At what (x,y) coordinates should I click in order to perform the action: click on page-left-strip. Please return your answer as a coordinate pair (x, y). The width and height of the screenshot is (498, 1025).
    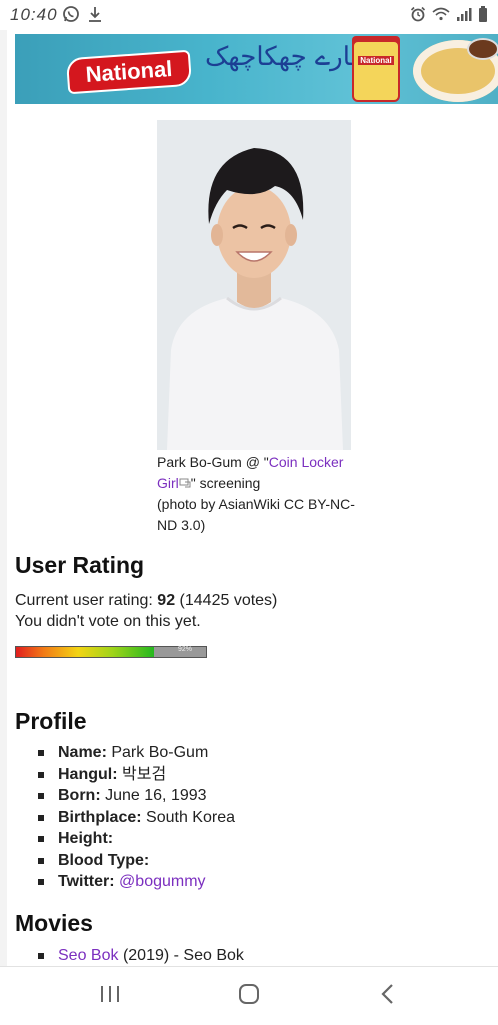
    Looking at the image, I should click on (3, 498).